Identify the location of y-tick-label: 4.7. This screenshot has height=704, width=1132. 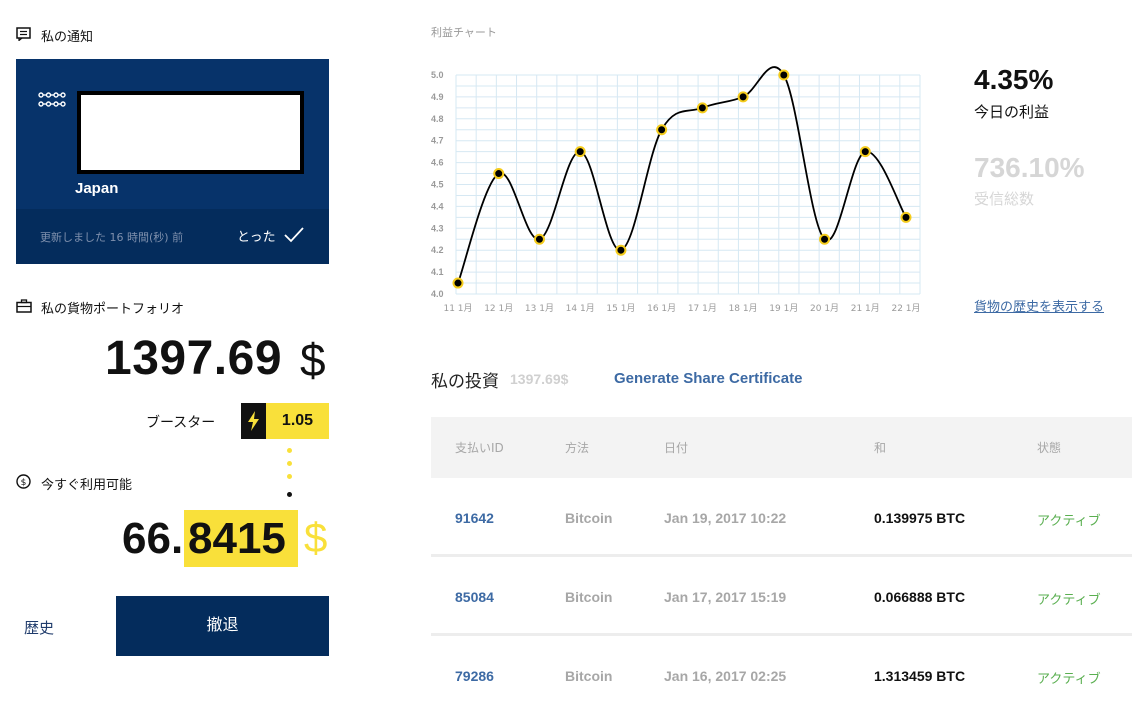
(437, 141).